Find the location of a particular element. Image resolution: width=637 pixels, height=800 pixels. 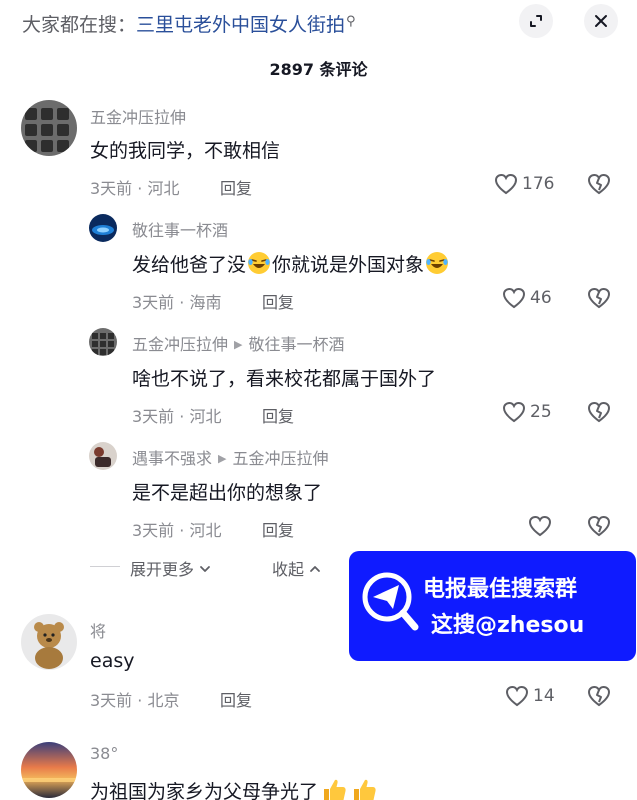

like-count: 14 is located at coordinates (544, 696).